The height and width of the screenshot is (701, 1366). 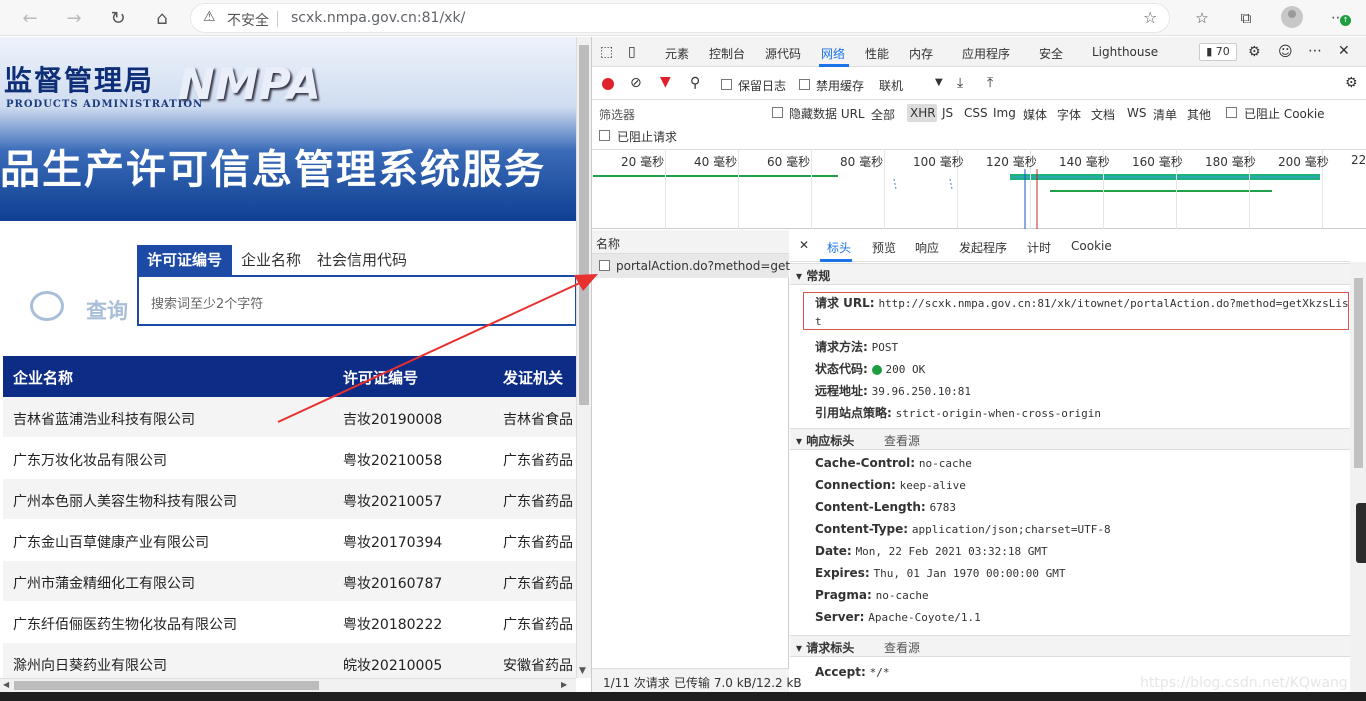 I want to click on filter-input: 筛选器, so click(x=678, y=113).